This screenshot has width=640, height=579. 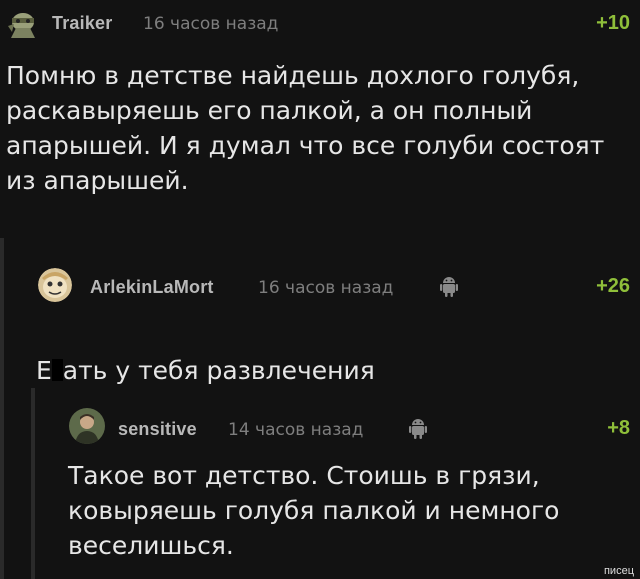 What do you see at coordinates (23, 25) in the screenshot?
I see `character-avatar-icon` at bounding box center [23, 25].